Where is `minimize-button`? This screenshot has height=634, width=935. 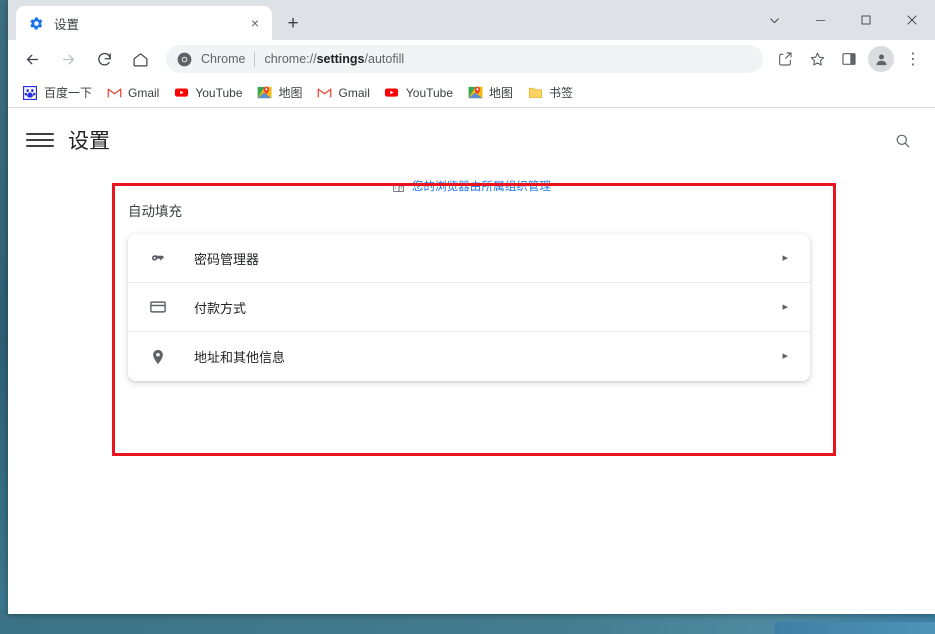
minimize-button is located at coordinates (820, 20).